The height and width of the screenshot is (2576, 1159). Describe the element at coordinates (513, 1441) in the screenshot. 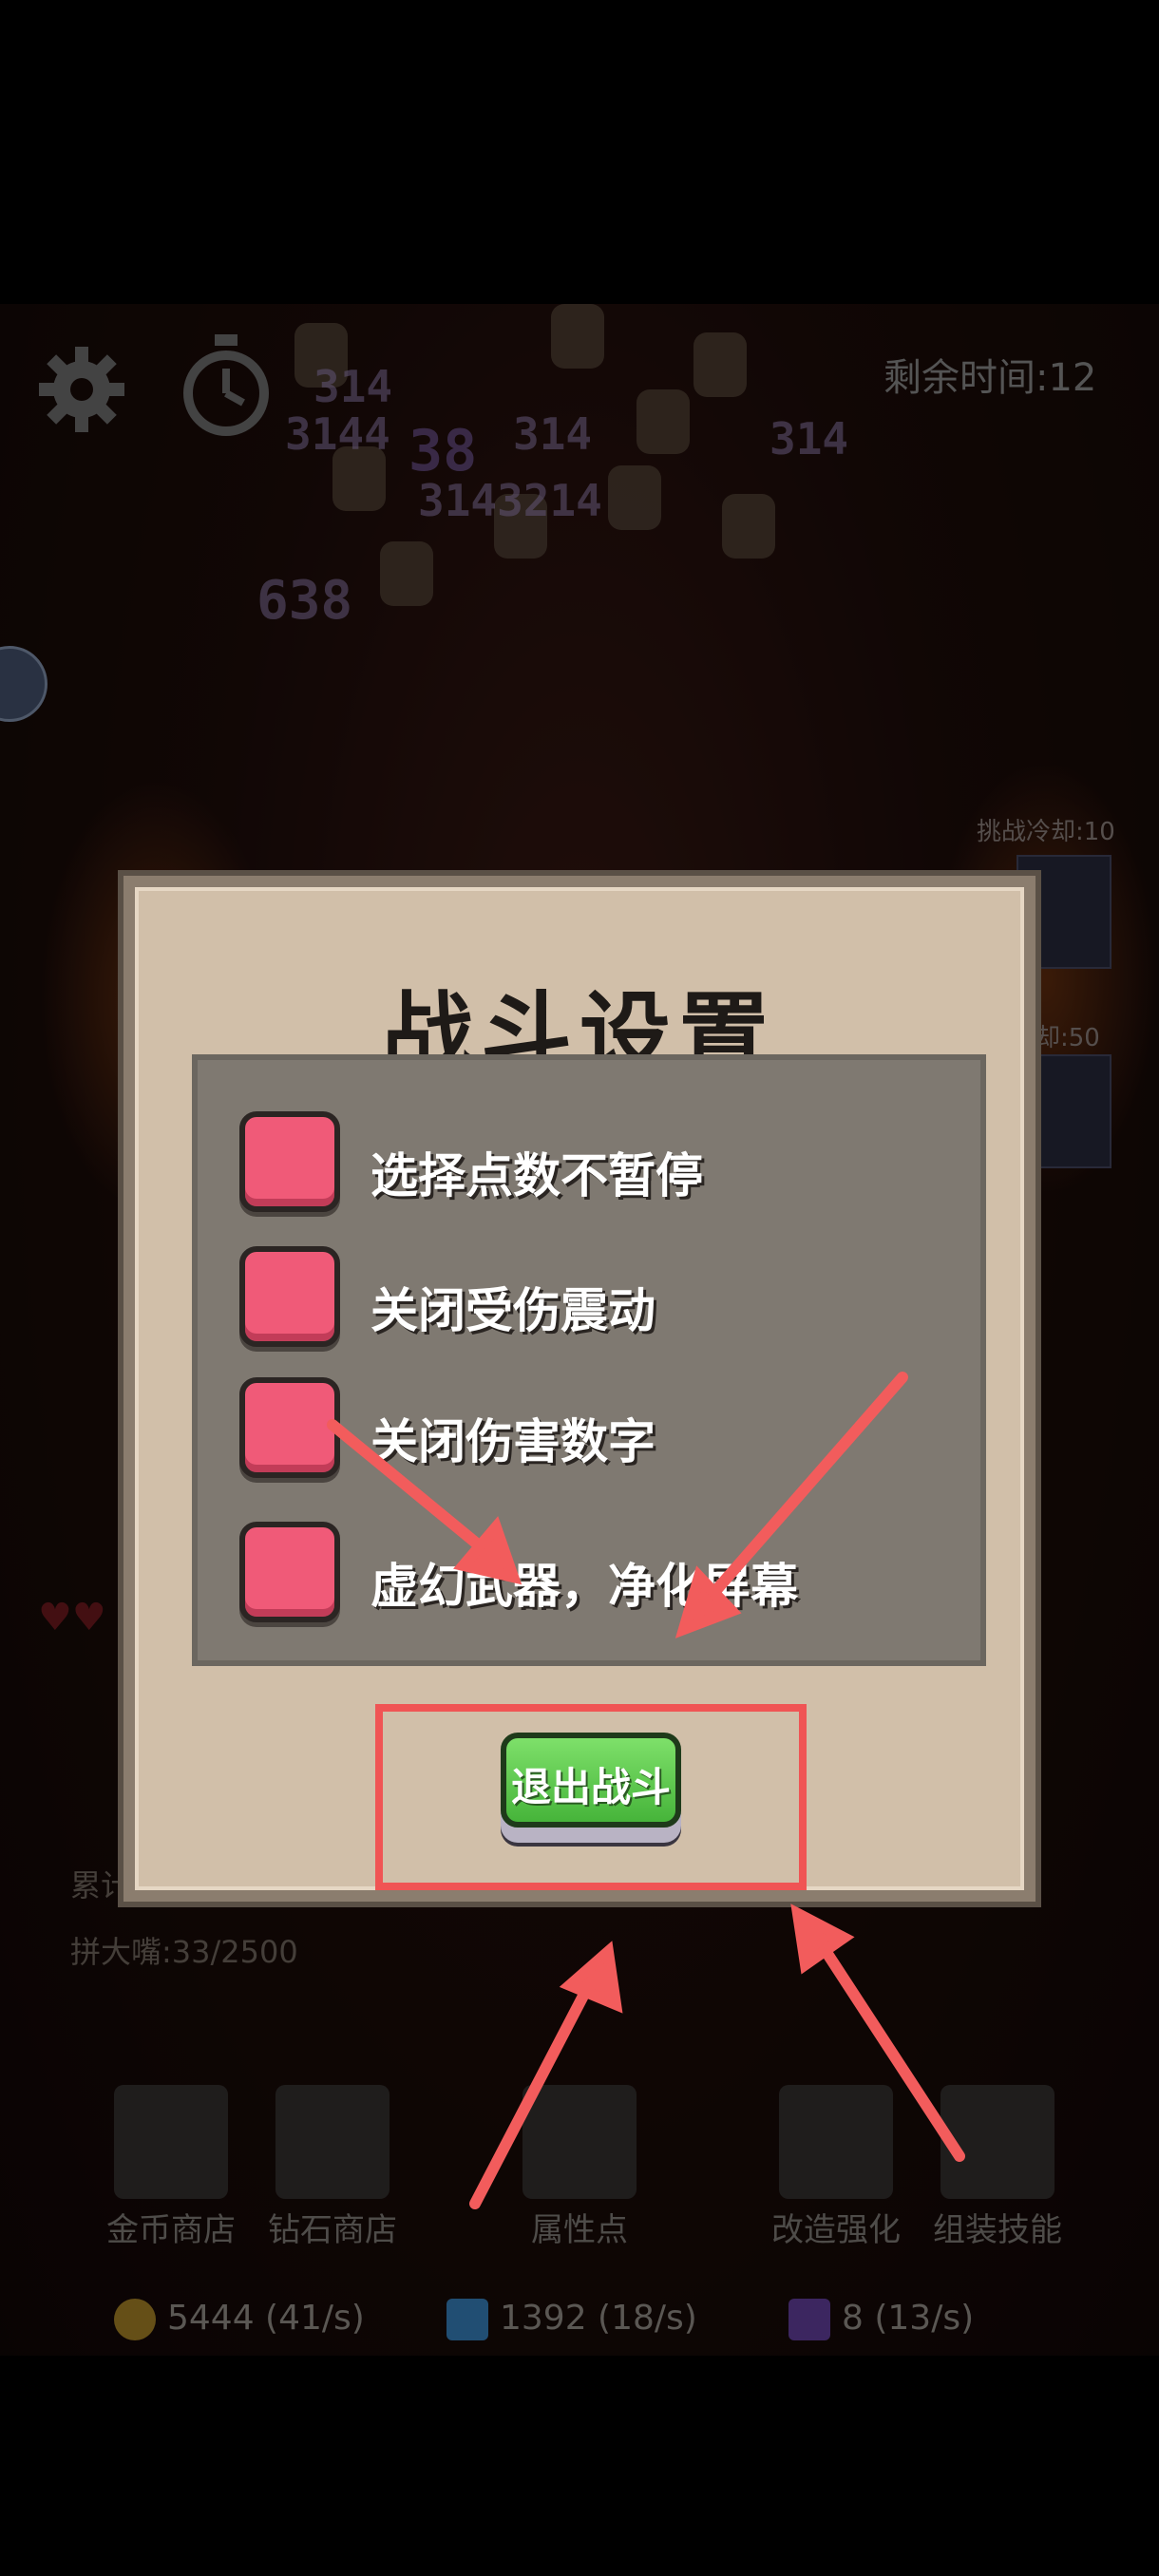

I see `option-label: 关闭伤害数字` at that location.